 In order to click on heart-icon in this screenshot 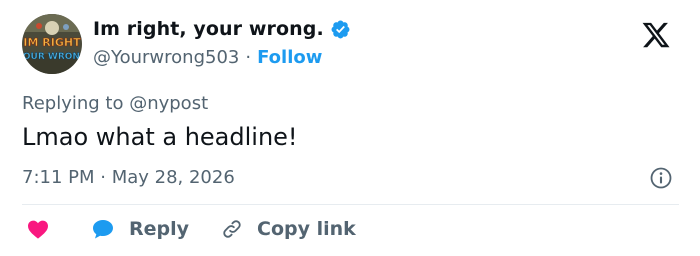, I will do `click(38, 229)`.